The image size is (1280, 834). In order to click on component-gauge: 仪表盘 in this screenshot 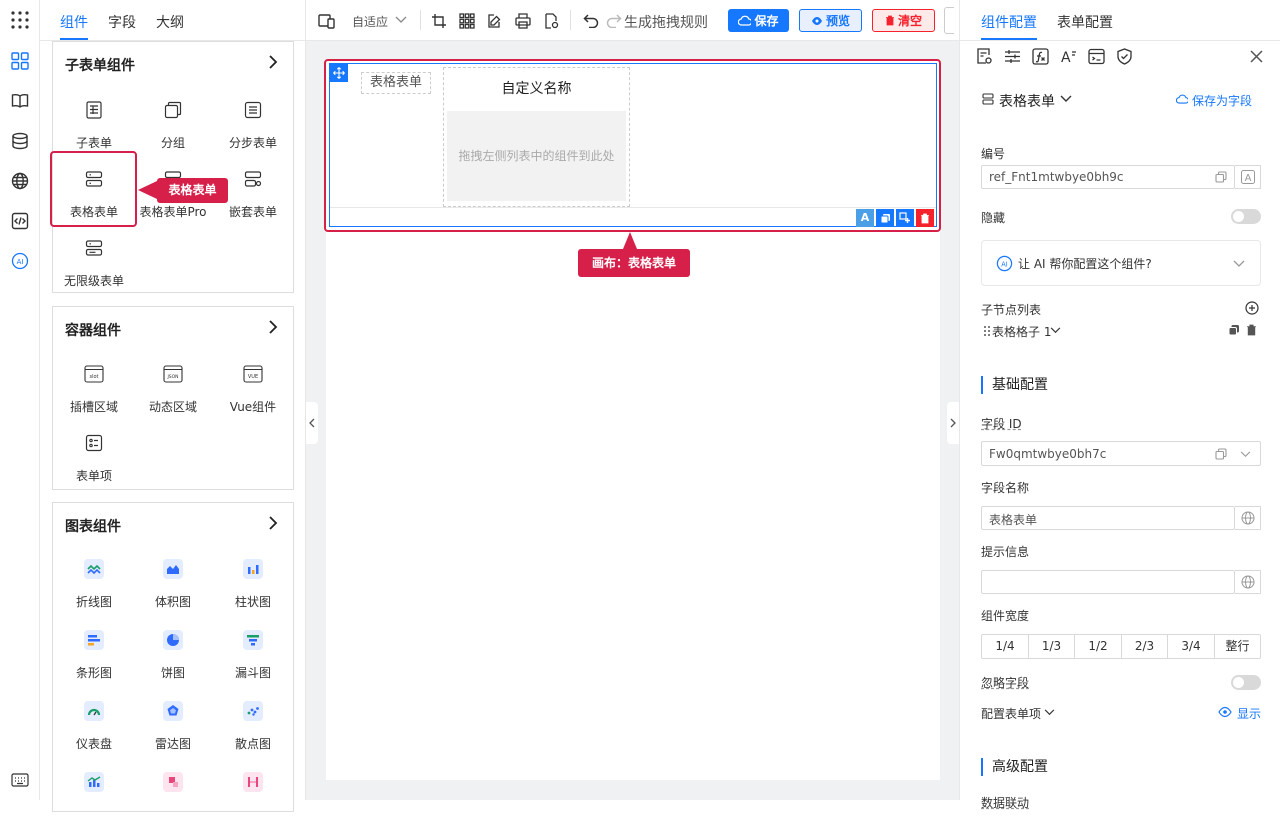, I will do `click(94, 729)`.